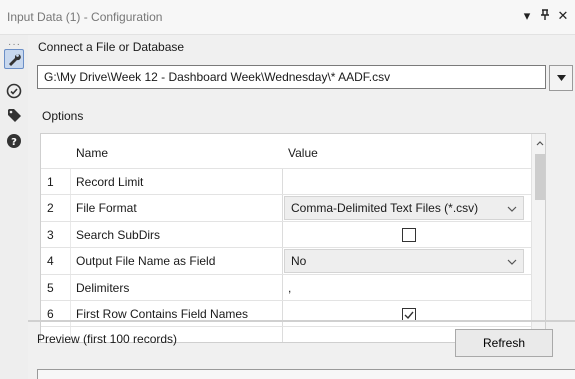 The height and width of the screenshot is (379, 575). What do you see at coordinates (303, 153) in the screenshot?
I see `value-column-header: Value` at bounding box center [303, 153].